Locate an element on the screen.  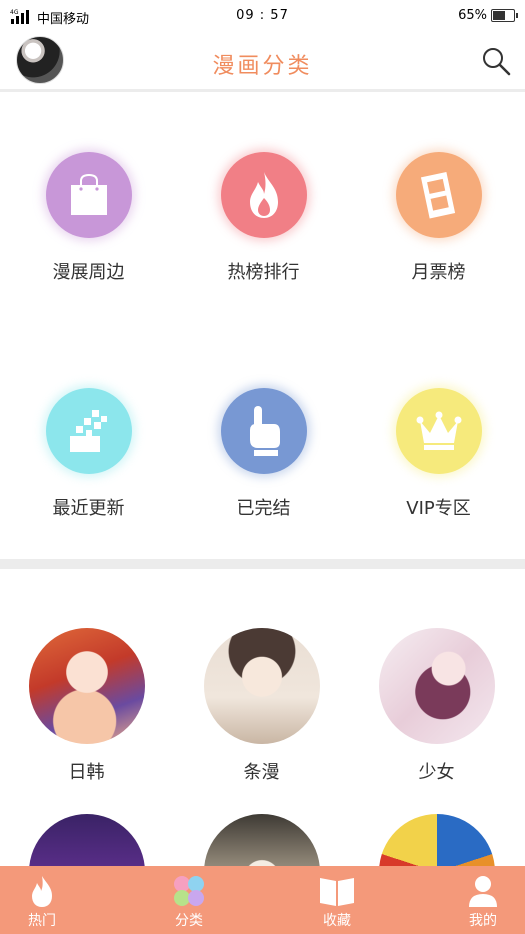
page-title: 漫画分类 is located at coordinates (262, 66).